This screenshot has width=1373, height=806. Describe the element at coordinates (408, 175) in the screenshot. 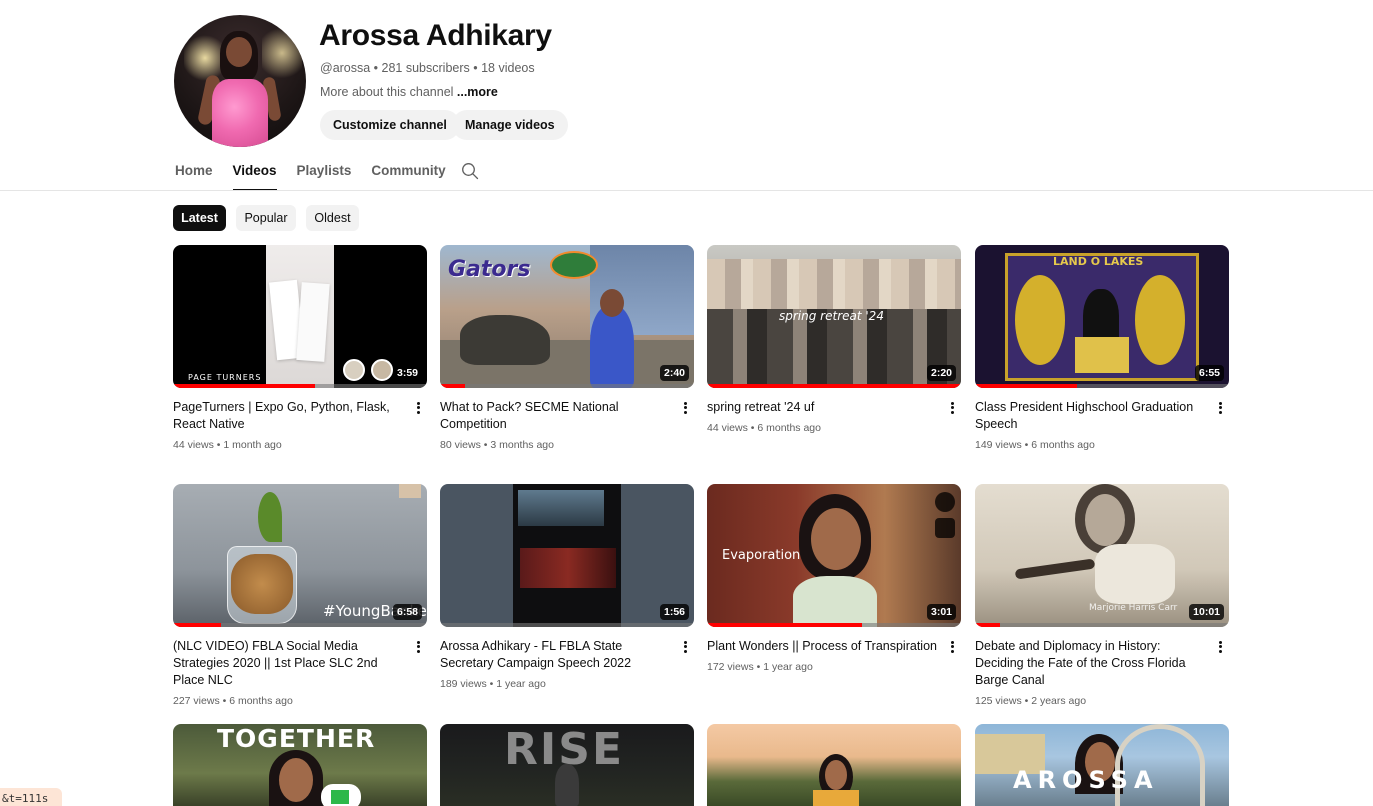

I see `tab-community: Community` at that location.